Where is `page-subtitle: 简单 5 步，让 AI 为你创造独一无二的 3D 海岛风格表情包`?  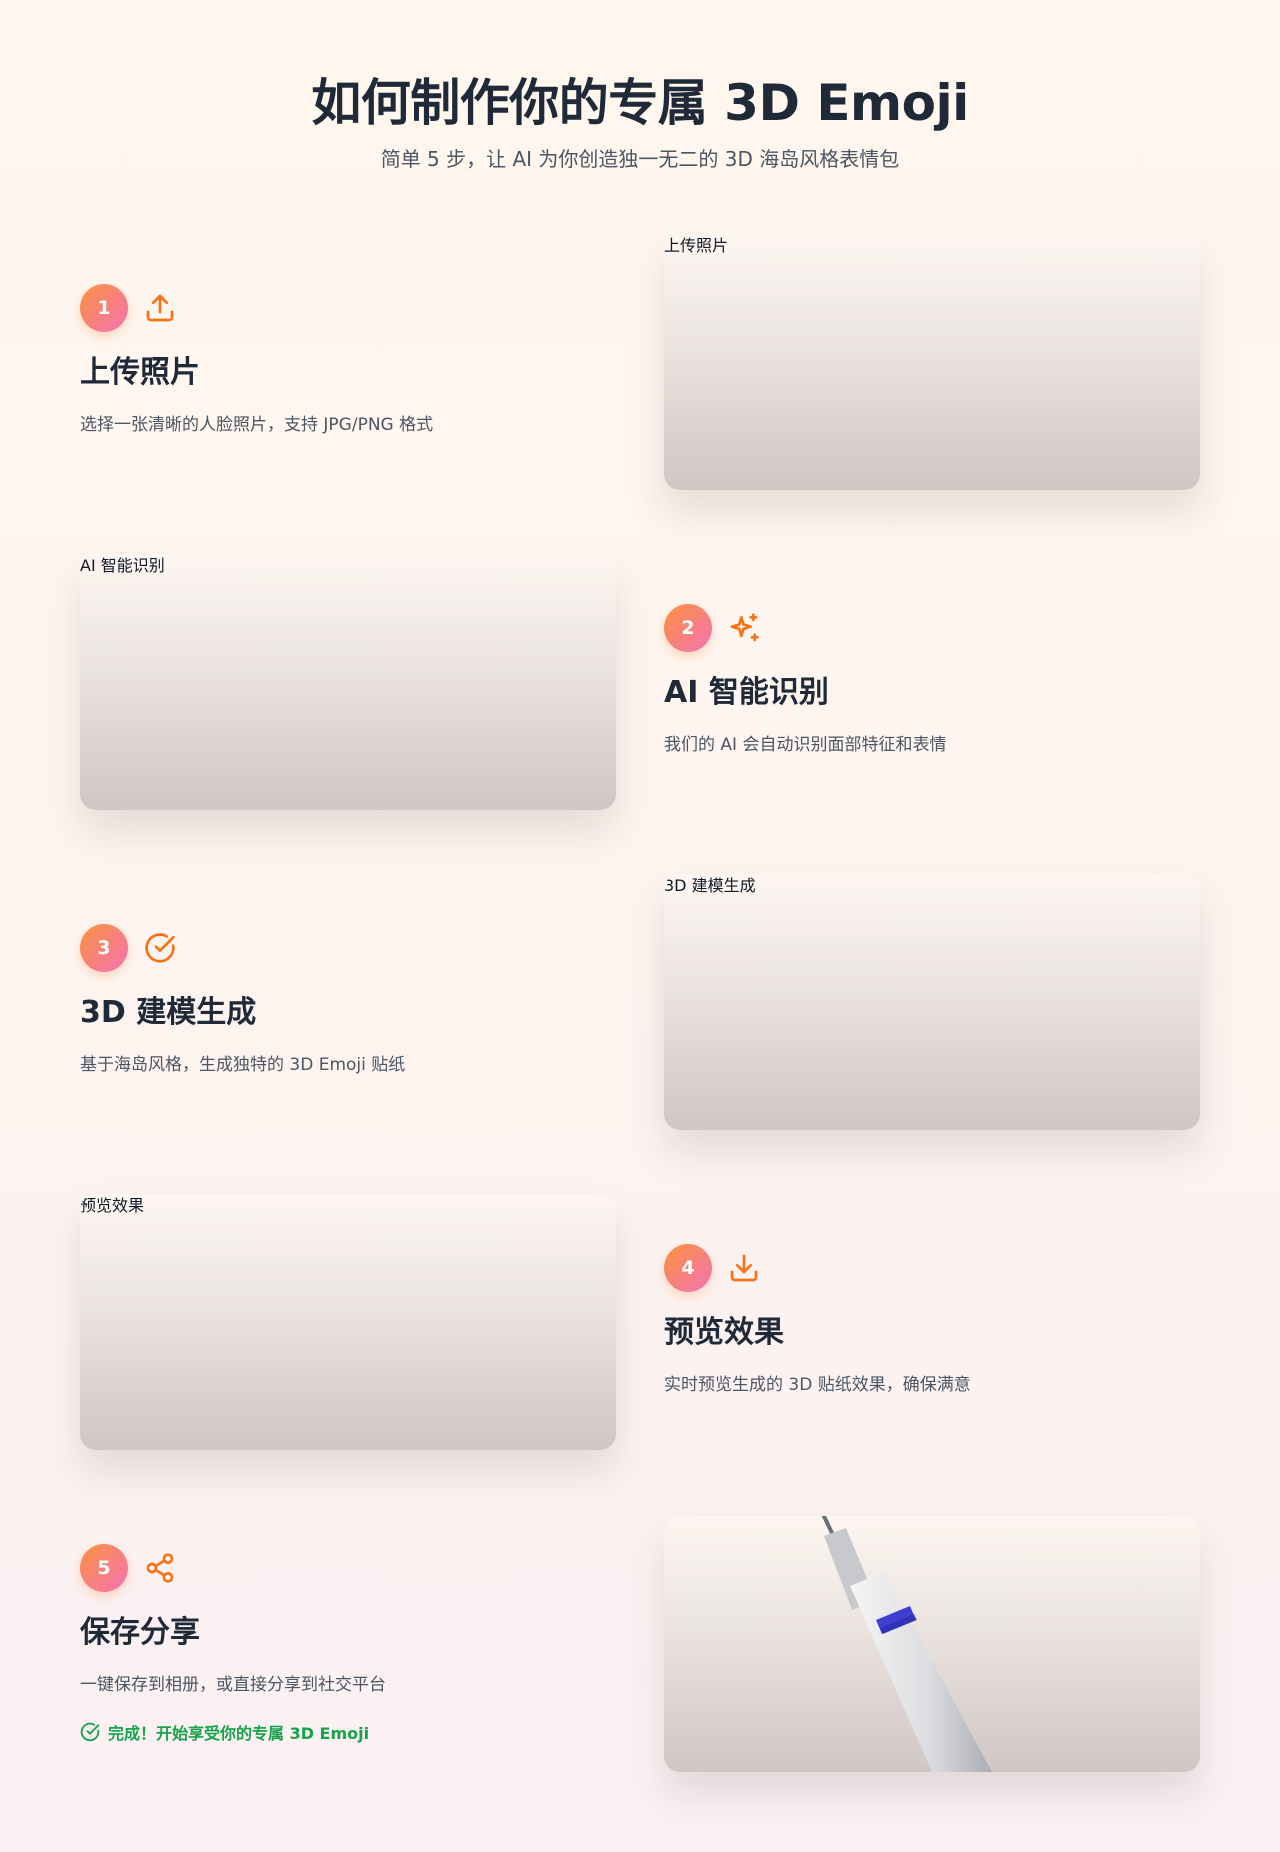
page-subtitle: 简单 5 步，让 AI 为你创造独一无二的 3D 海岛风格表情包 is located at coordinates (640, 159).